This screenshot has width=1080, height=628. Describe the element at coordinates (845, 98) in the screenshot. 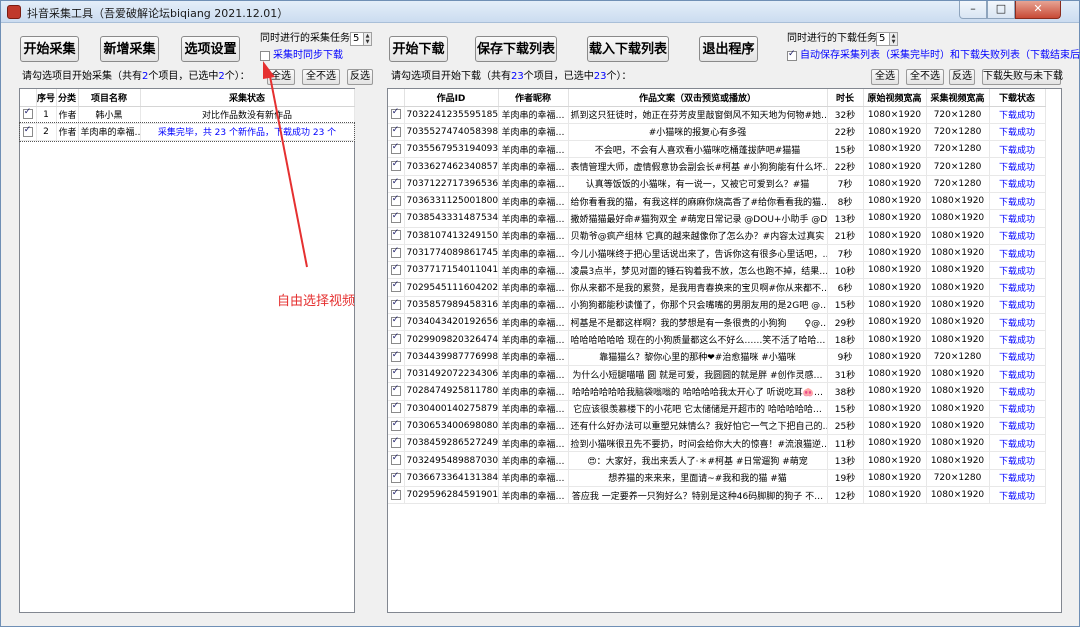

I see `col-header: 时长` at that location.